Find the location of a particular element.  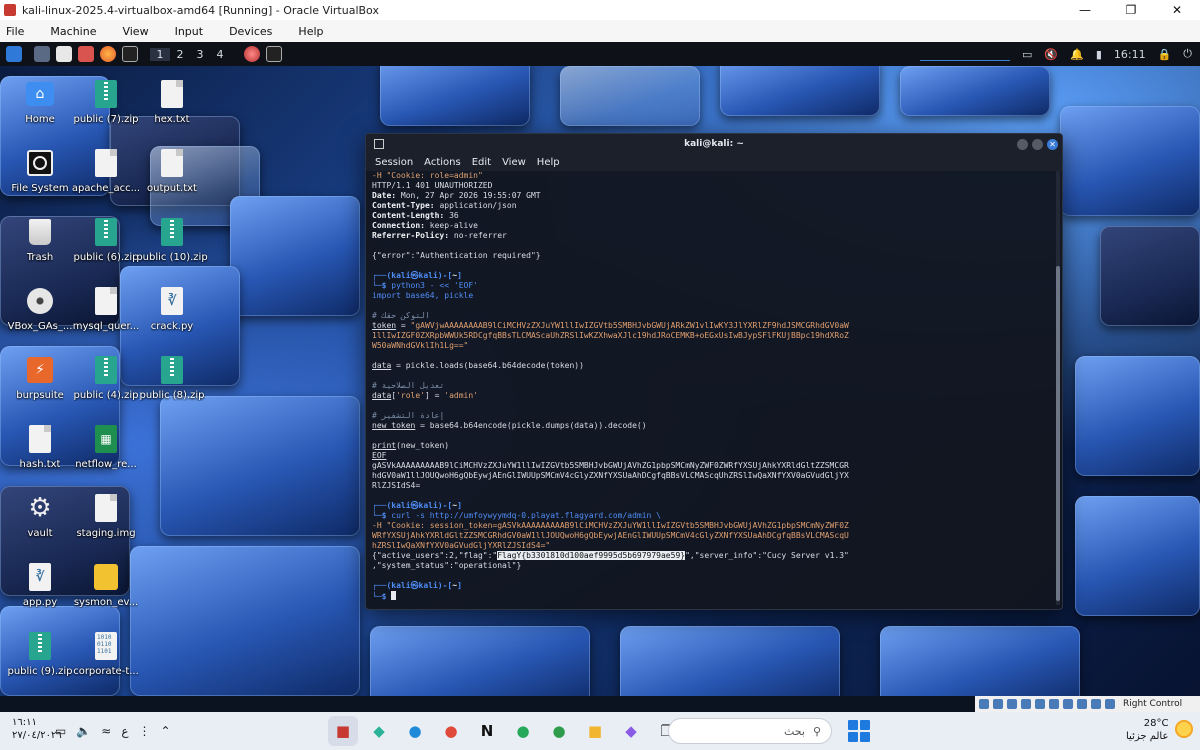

copilot-icon: ◆ is located at coordinates (631, 731).